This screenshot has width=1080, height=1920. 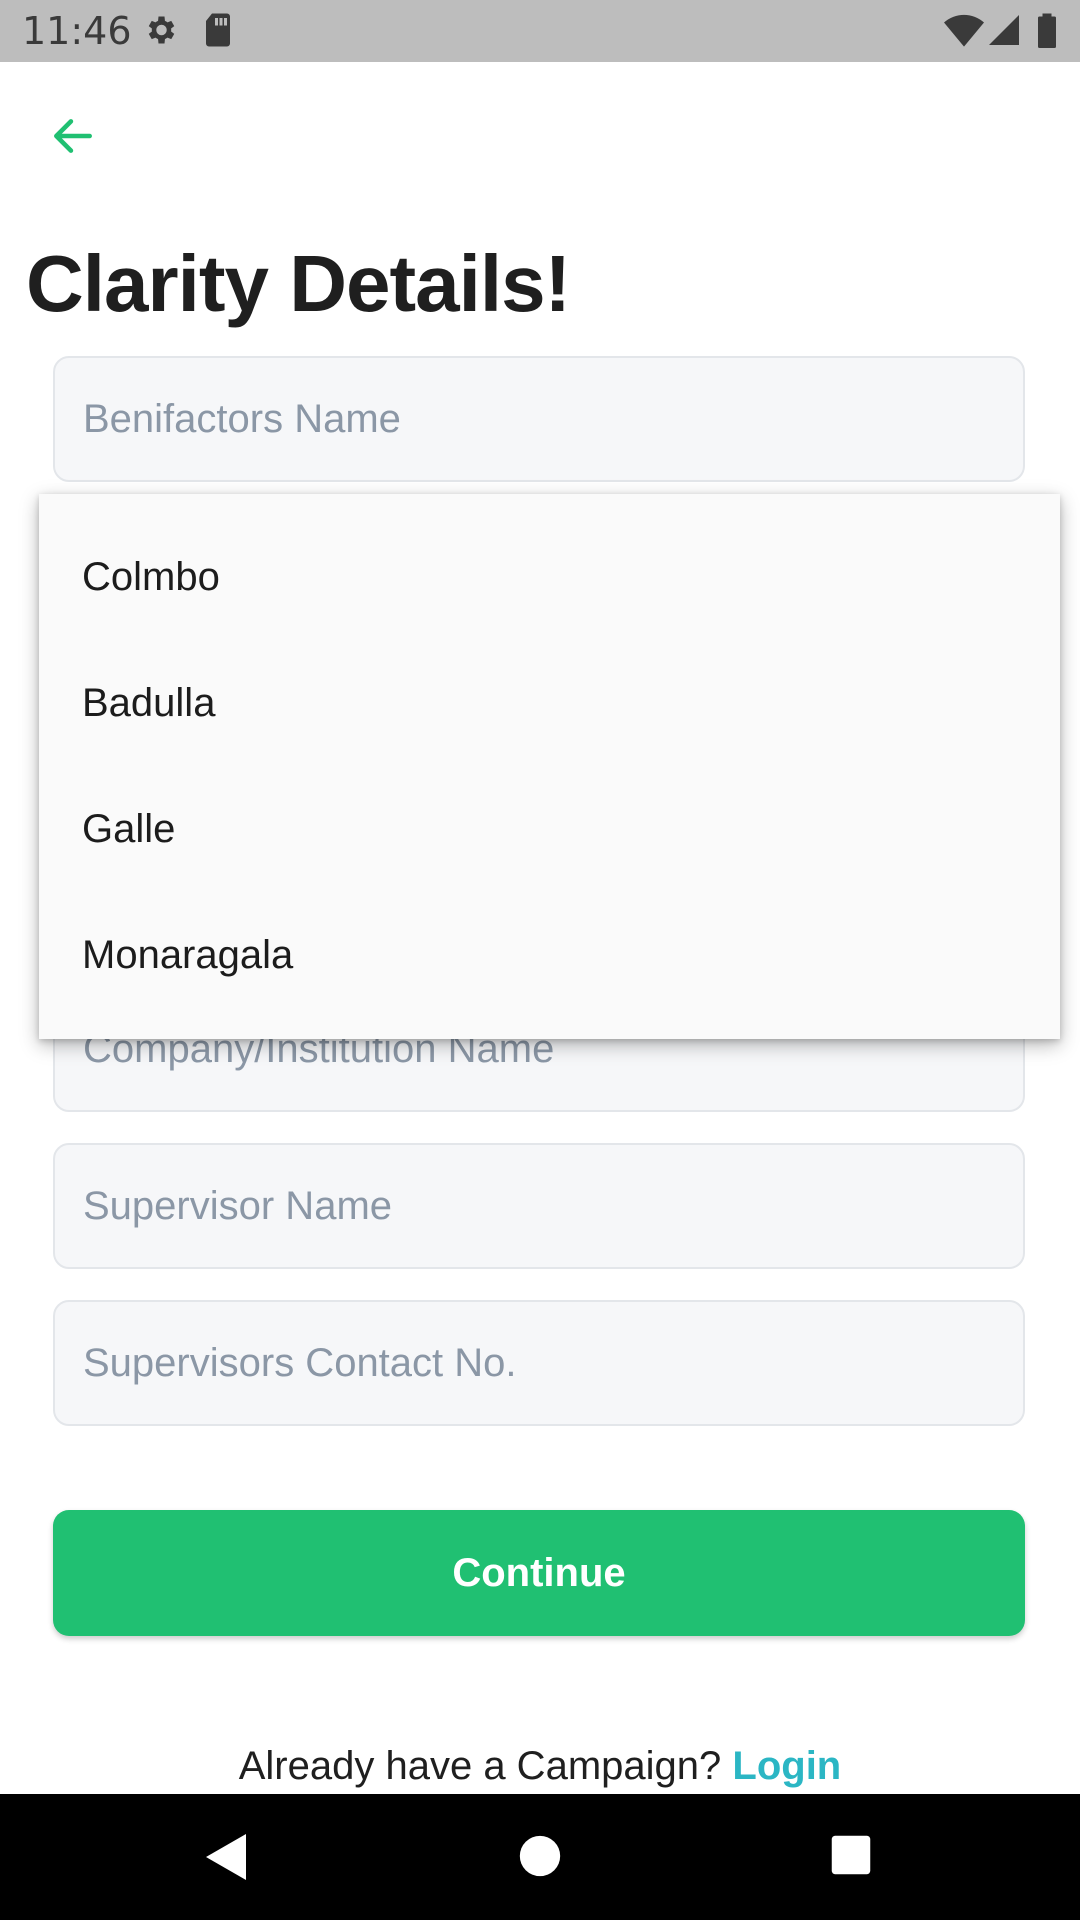 I want to click on navigation-bar, so click(x=540, y=1857).